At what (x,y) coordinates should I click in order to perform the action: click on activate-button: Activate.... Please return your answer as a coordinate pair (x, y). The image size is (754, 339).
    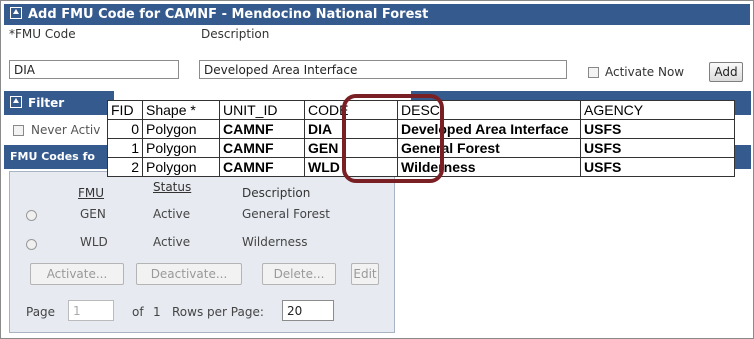
    Looking at the image, I should click on (77, 274).